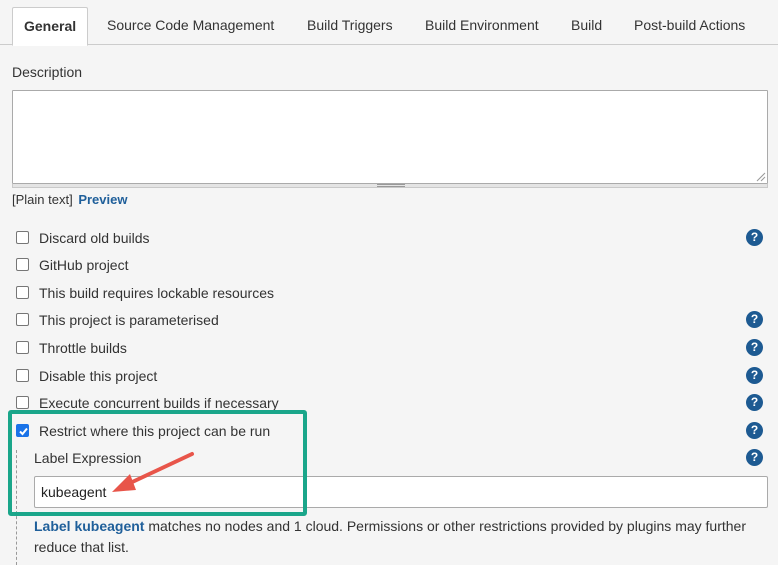 The width and height of the screenshot is (778, 565). Describe the element at coordinates (42, 199) in the screenshot. I see `plain-text-label: [Plain text]` at that location.